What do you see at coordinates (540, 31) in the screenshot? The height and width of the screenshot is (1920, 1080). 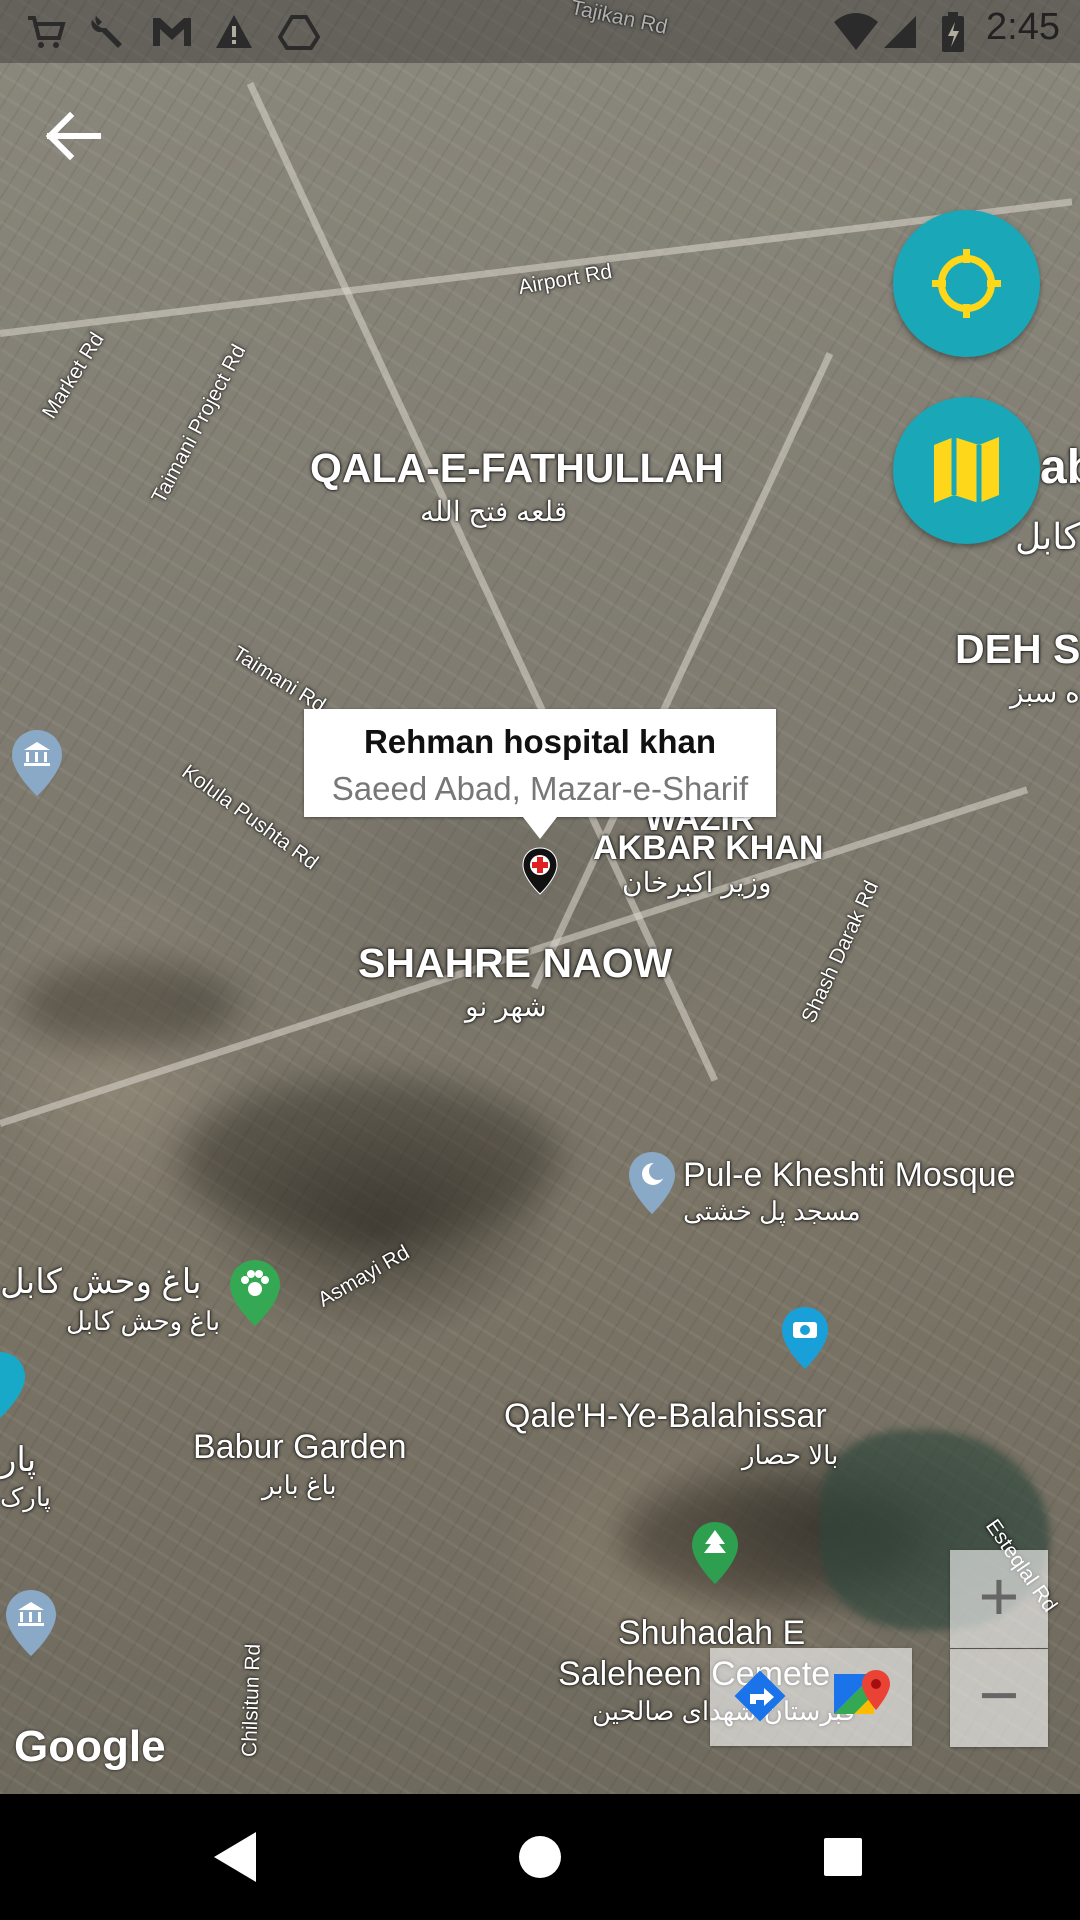 I see `status-bar: 2:45` at bounding box center [540, 31].